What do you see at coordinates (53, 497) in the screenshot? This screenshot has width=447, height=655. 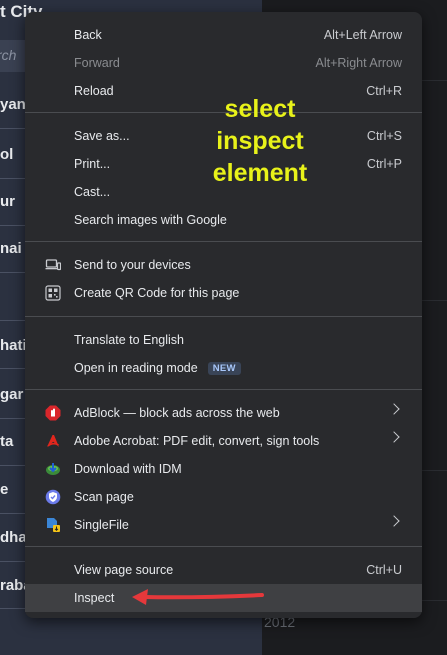 I see `scan-icon` at bounding box center [53, 497].